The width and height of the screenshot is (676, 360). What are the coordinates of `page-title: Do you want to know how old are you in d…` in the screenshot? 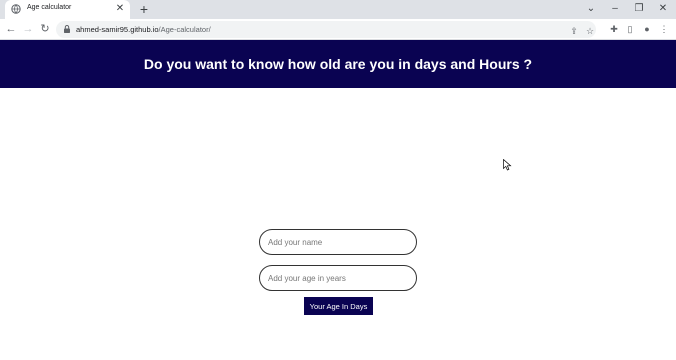 It's located at (338, 64).